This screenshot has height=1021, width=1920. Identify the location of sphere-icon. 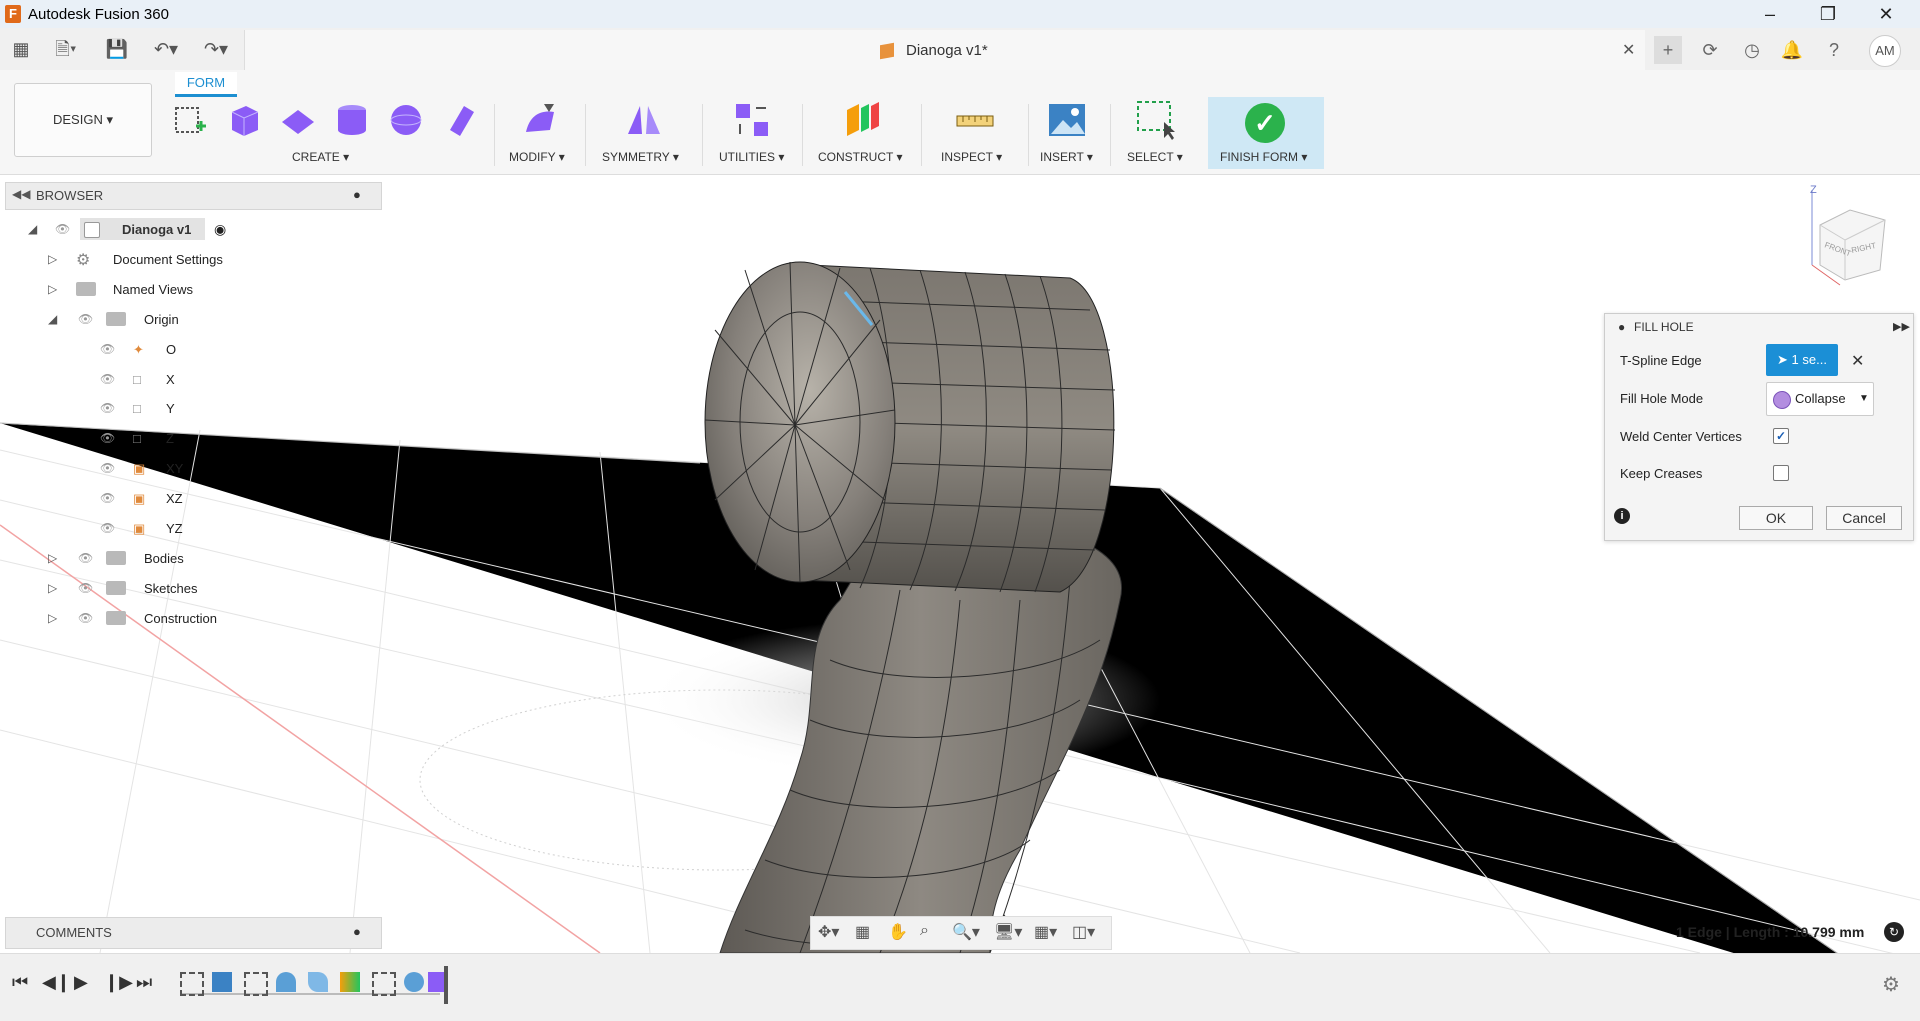
(406, 120).